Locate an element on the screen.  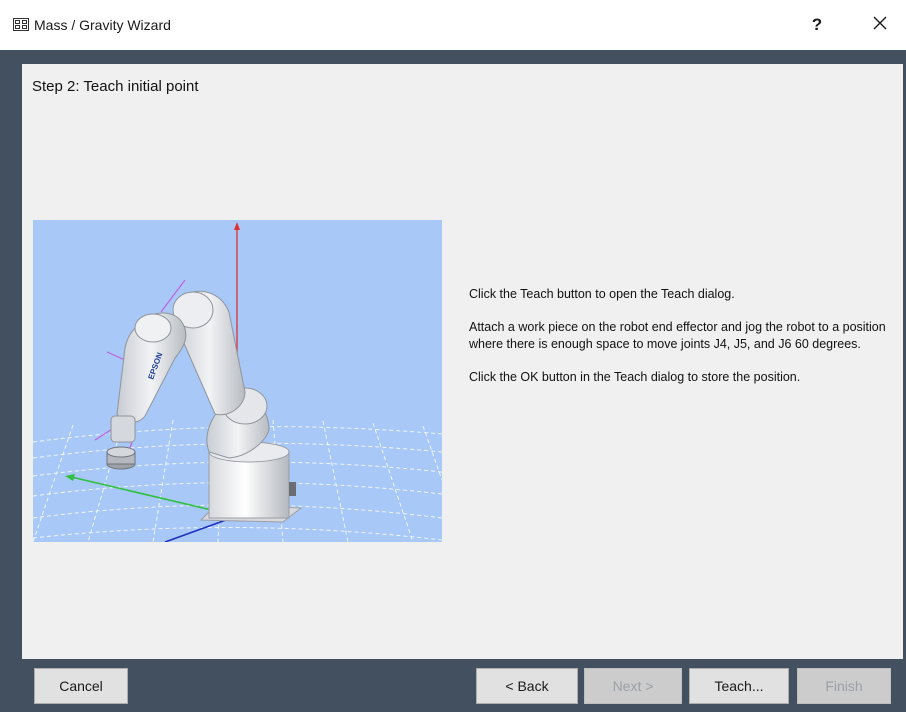
close-icon is located at coordinates (880, 25).